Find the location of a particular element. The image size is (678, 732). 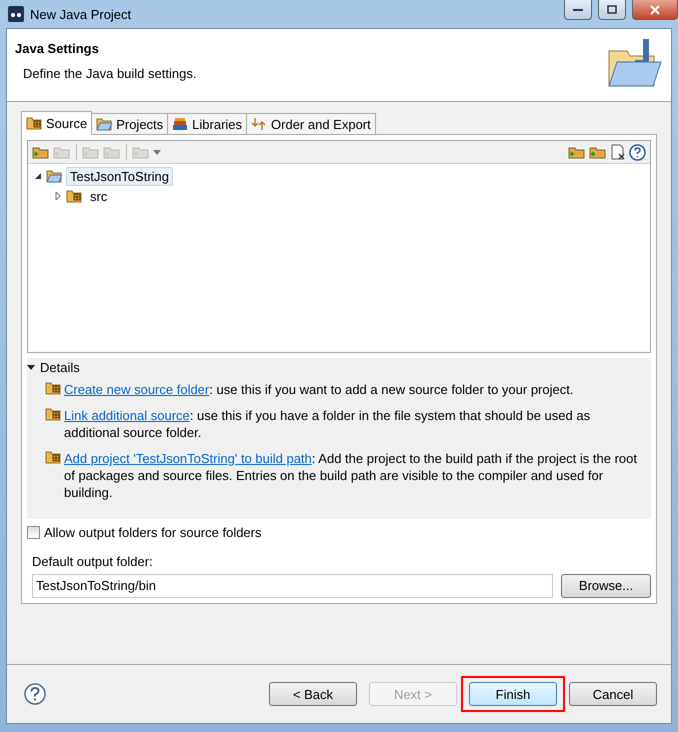

maximize-icon is located at coordinates (612, 9).